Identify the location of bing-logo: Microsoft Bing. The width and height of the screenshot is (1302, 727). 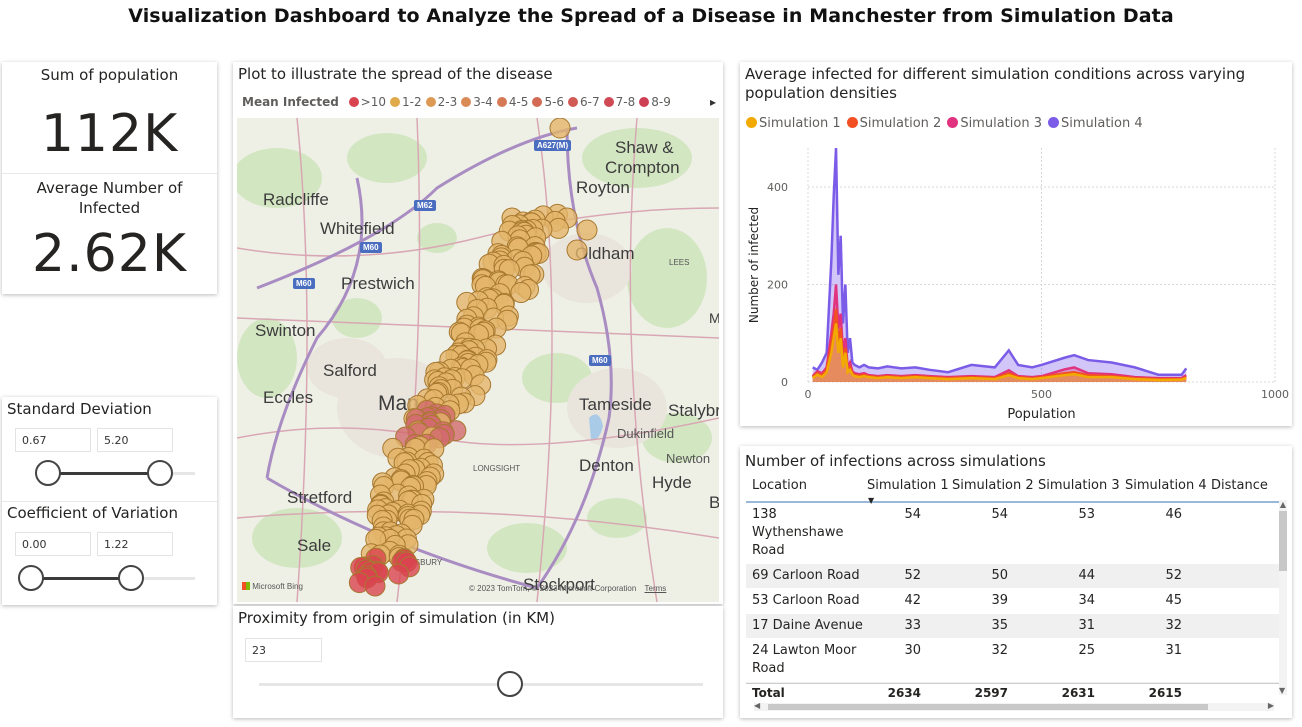
(272, 586).